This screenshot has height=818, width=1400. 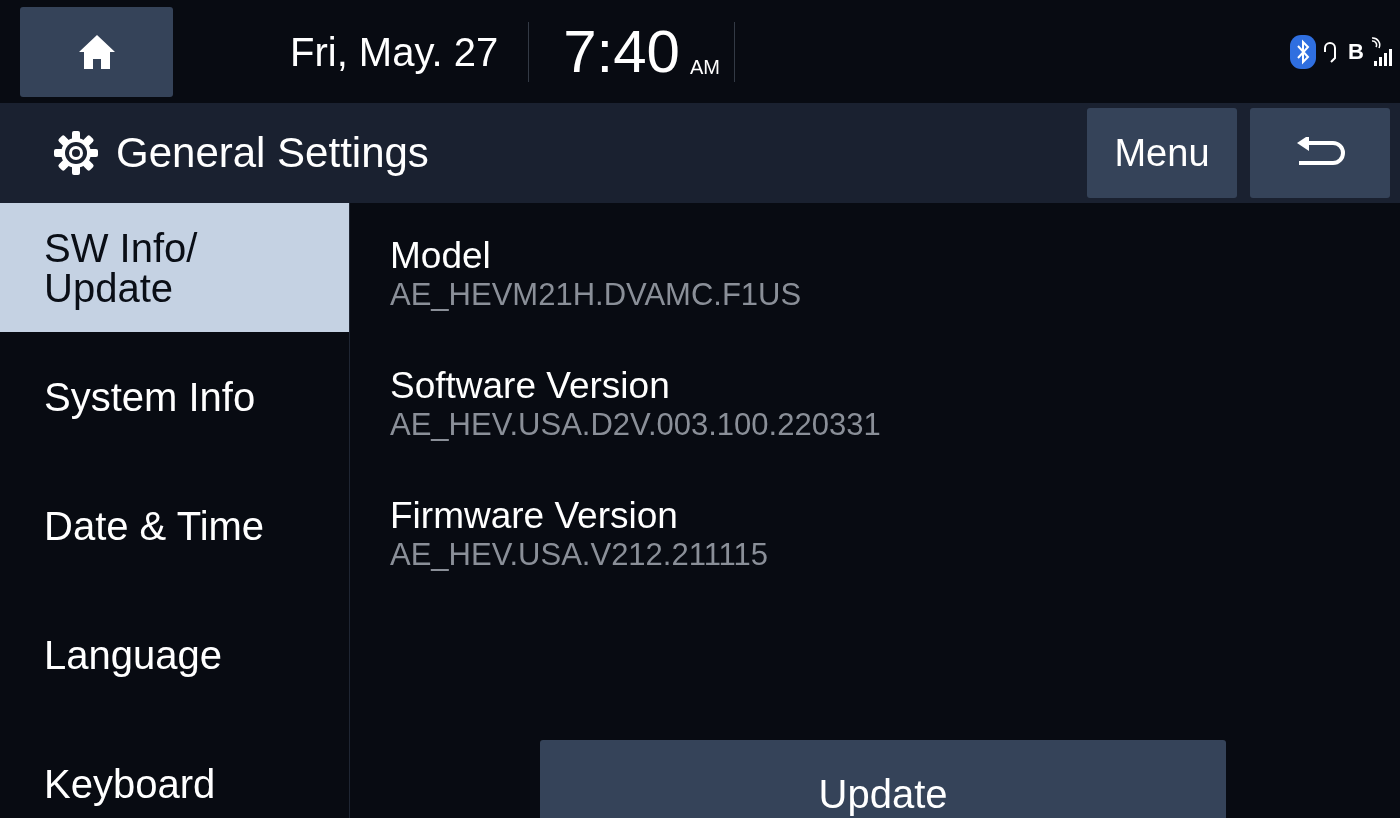 I want to click on menu-button: Menu, so click(x=1162, y=153).